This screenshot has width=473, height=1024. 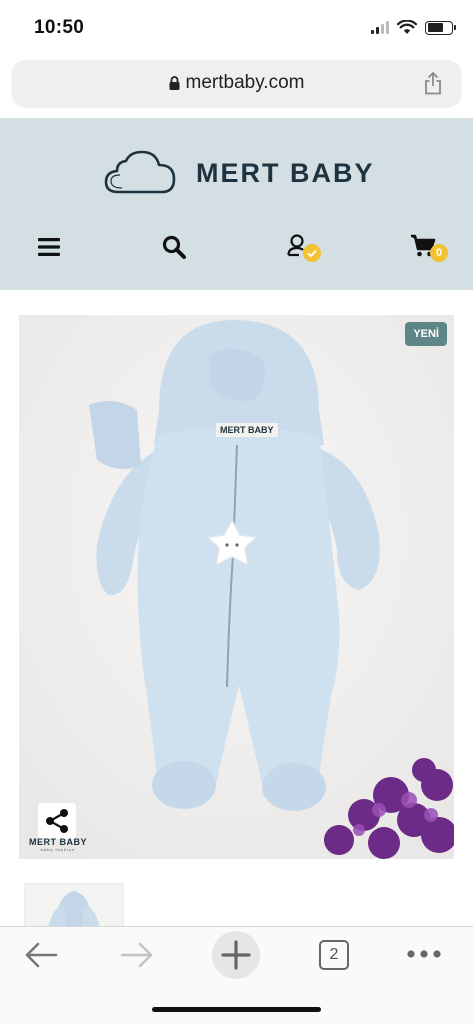 I want to click on battery-icon, so click(x=440, y=27).